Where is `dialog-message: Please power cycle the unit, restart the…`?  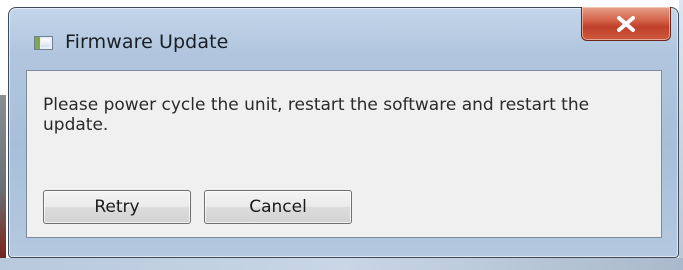 dialog-message: Please power cycle the unit, restart the… is located at coordinates (316, 115).